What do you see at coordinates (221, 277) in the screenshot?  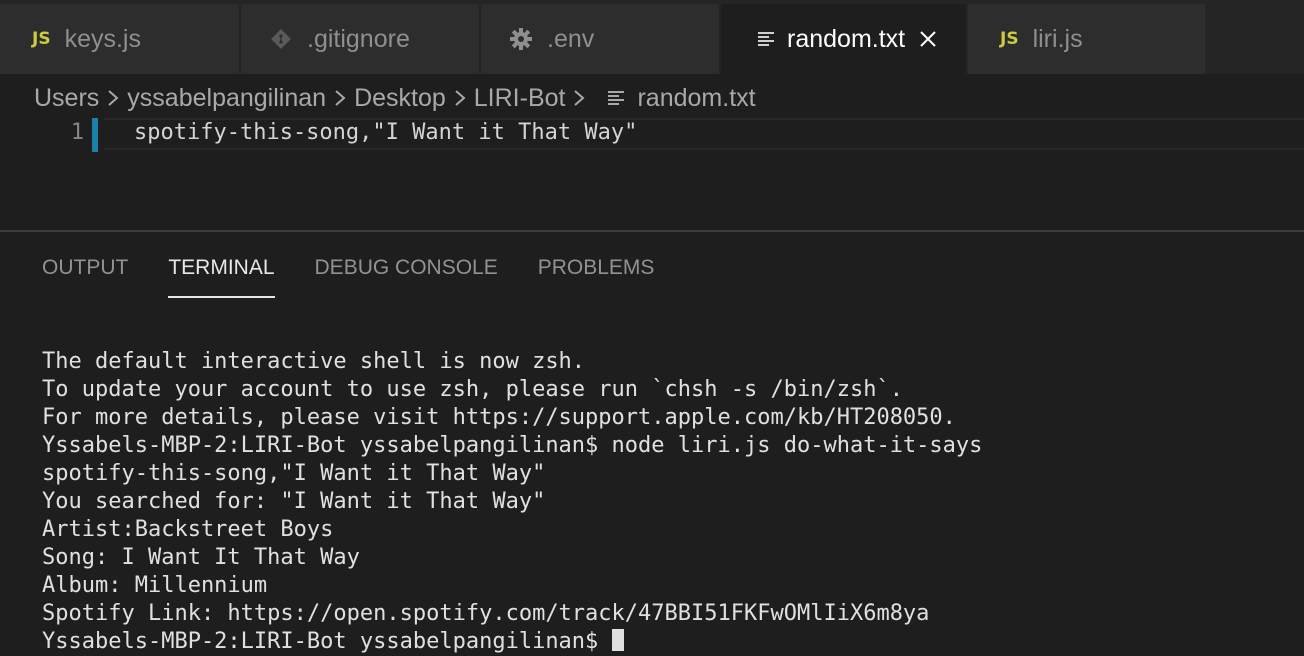 I see `tab-terminal: TERMINAL` at bounding box center [221, 277].